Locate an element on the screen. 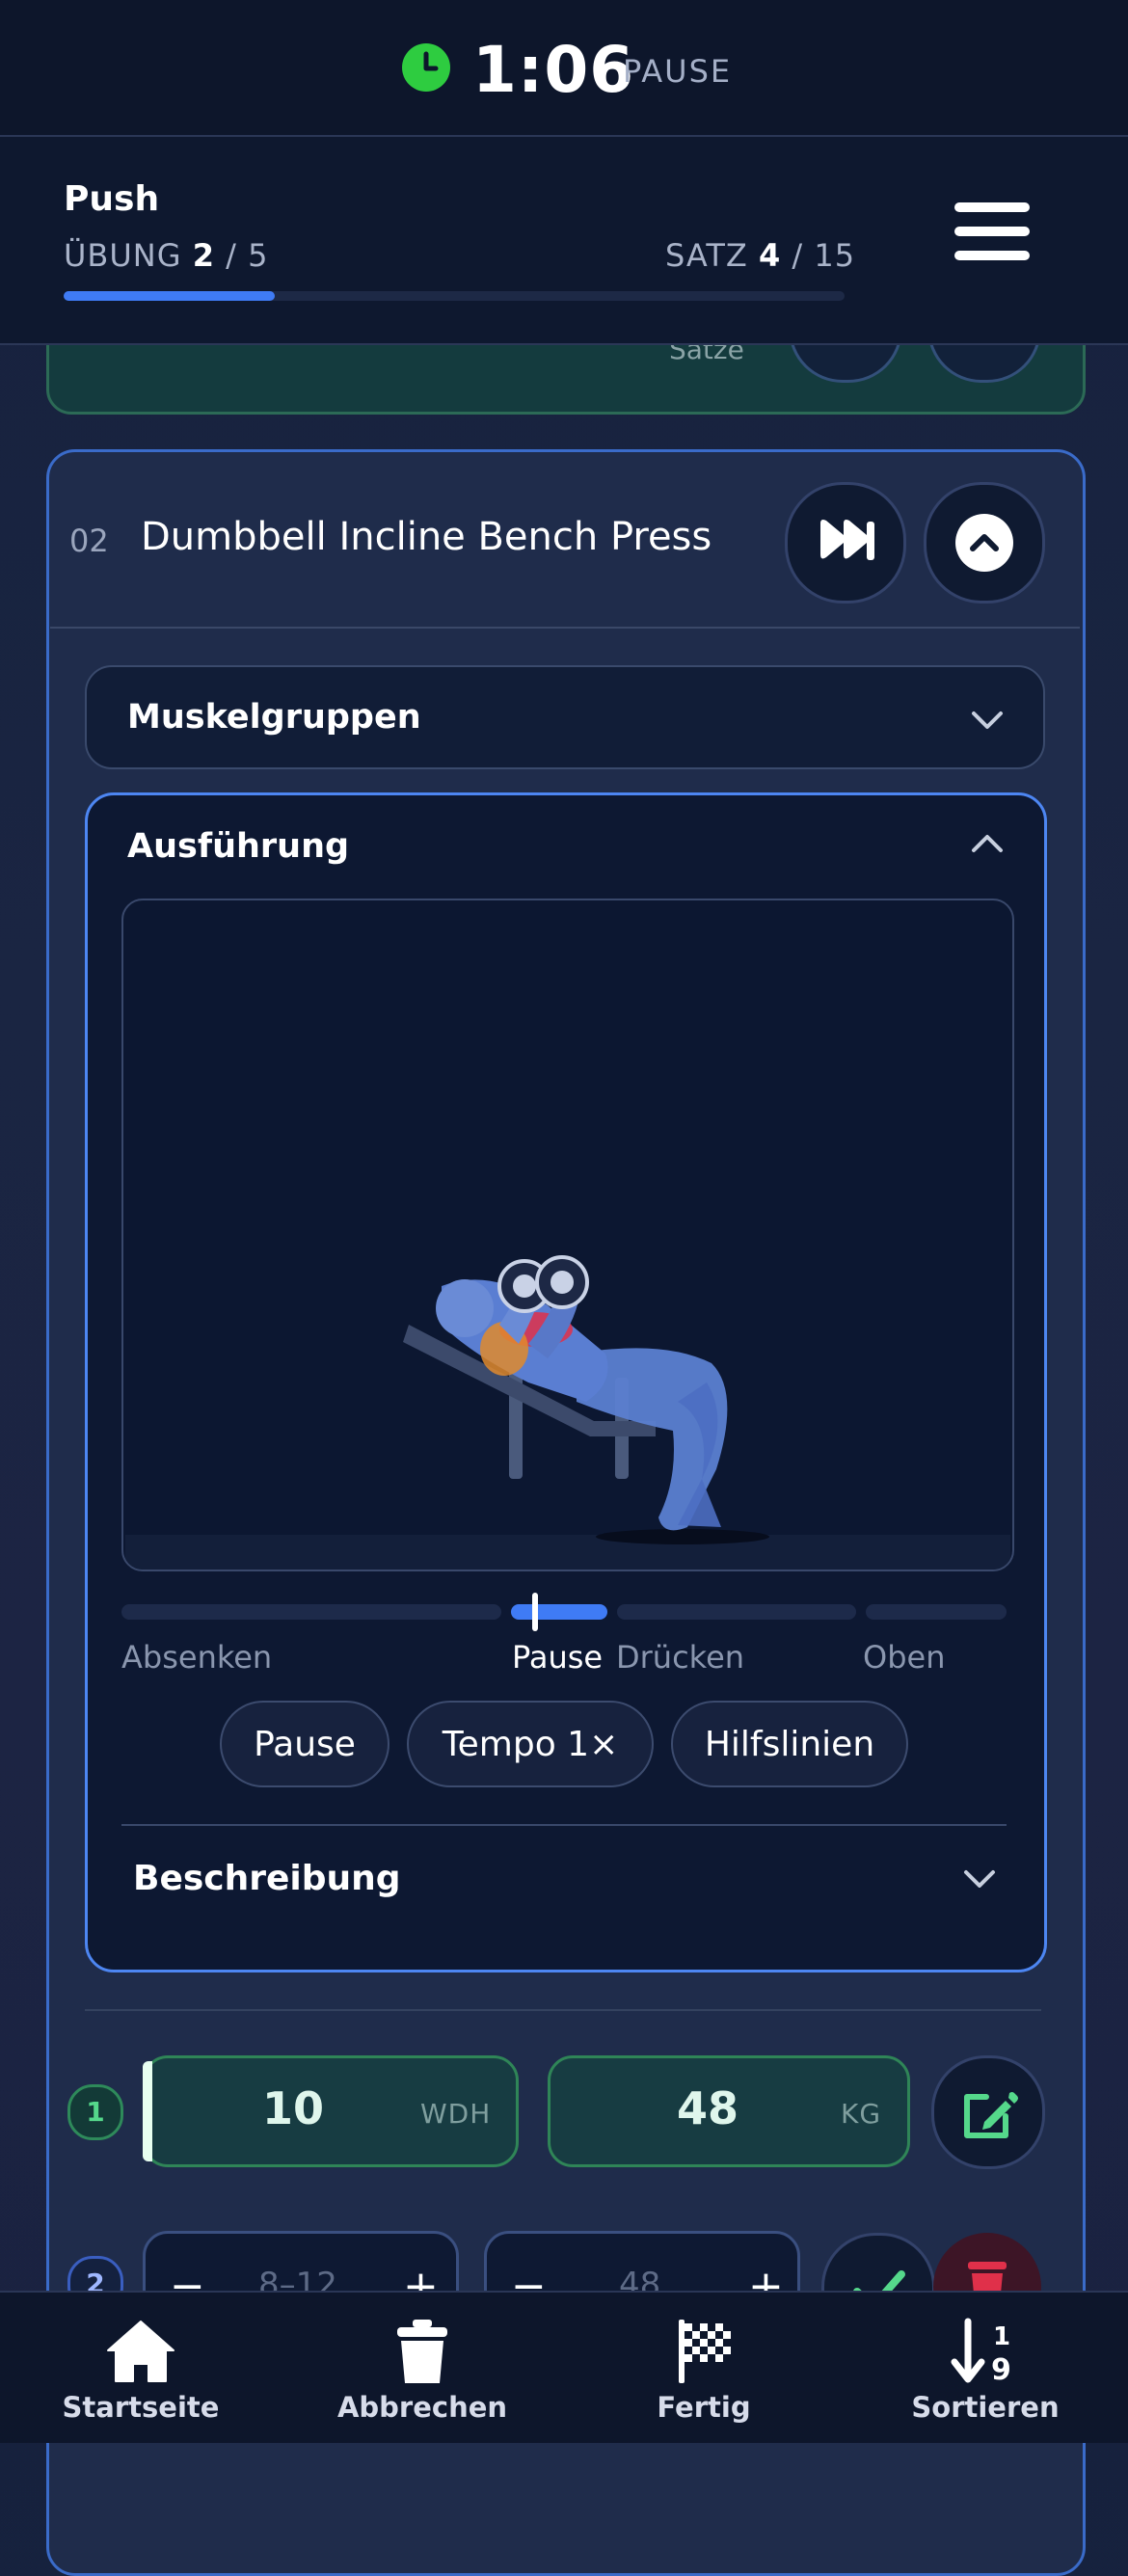 The image size is (1128, 2576). phase-bar-pause is located at coordinates (559, 1612).